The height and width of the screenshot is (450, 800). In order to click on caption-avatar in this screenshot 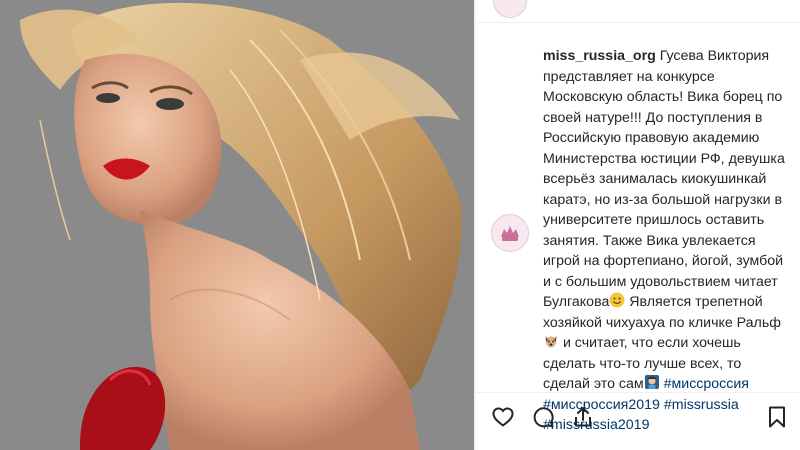, I will do `click(510, 233)`.